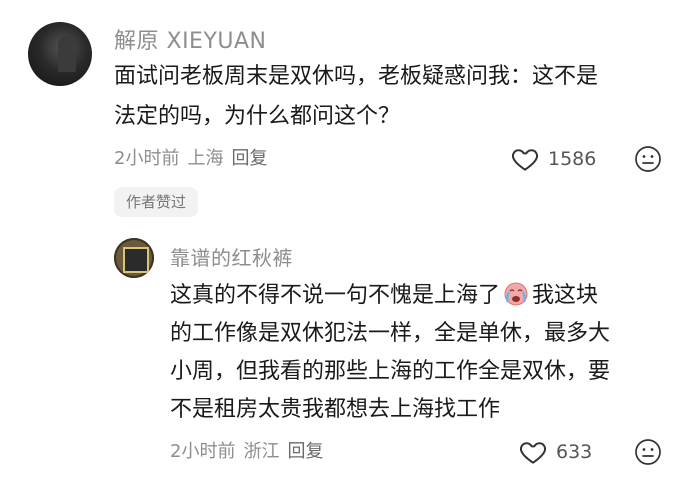 The image size is (690, 483). What do you see at coordinates (60, 54) in the screenshot?
I see `avatar` at bounding box center [60, 54].